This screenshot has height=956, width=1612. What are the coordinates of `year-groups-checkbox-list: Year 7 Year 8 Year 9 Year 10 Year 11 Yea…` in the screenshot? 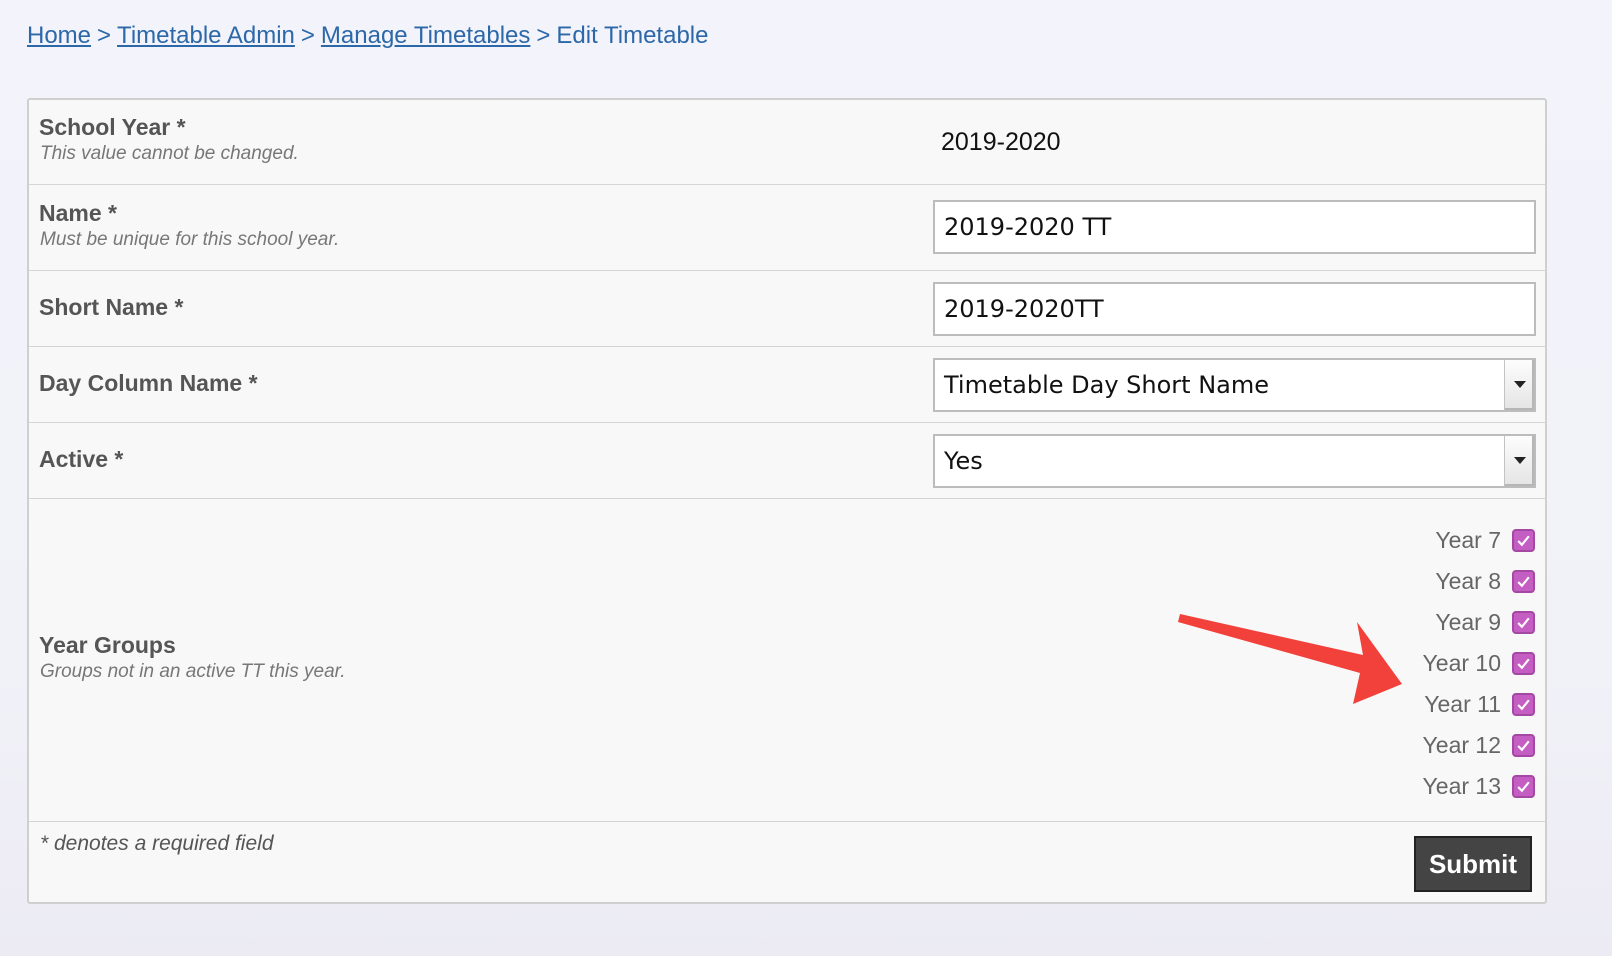 It's located at (1385, 663).